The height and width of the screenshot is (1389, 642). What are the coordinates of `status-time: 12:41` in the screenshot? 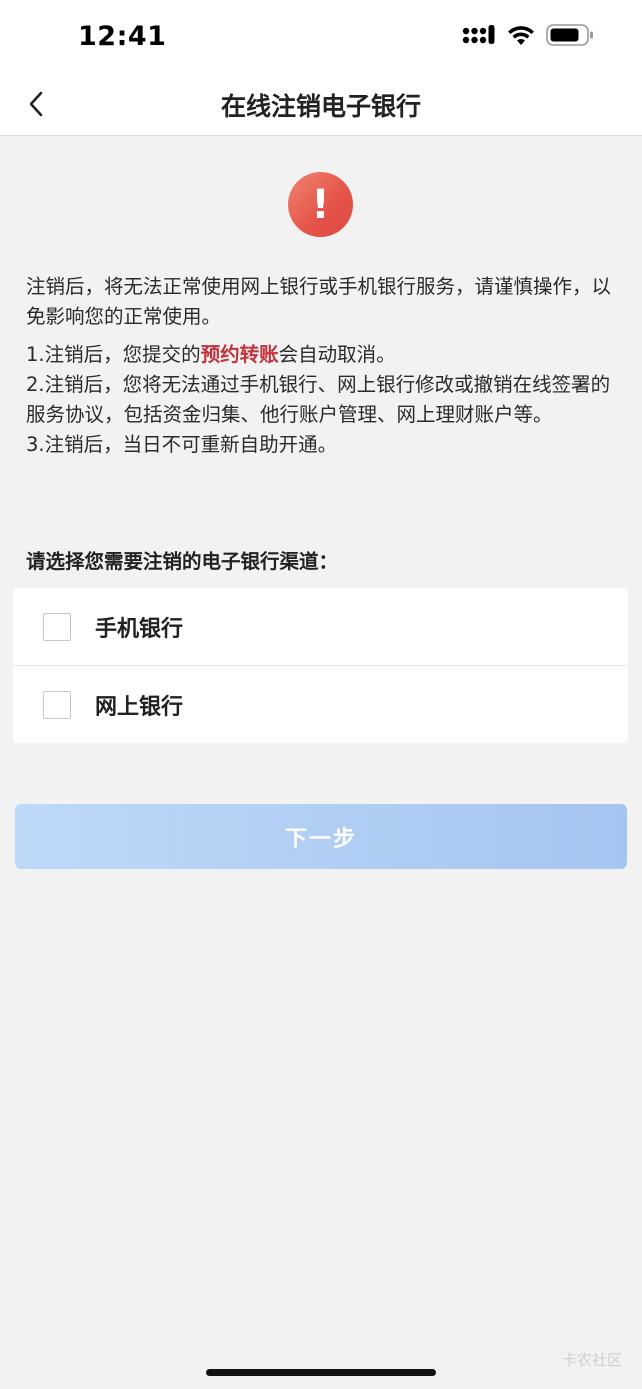 It's located at (122, 36).